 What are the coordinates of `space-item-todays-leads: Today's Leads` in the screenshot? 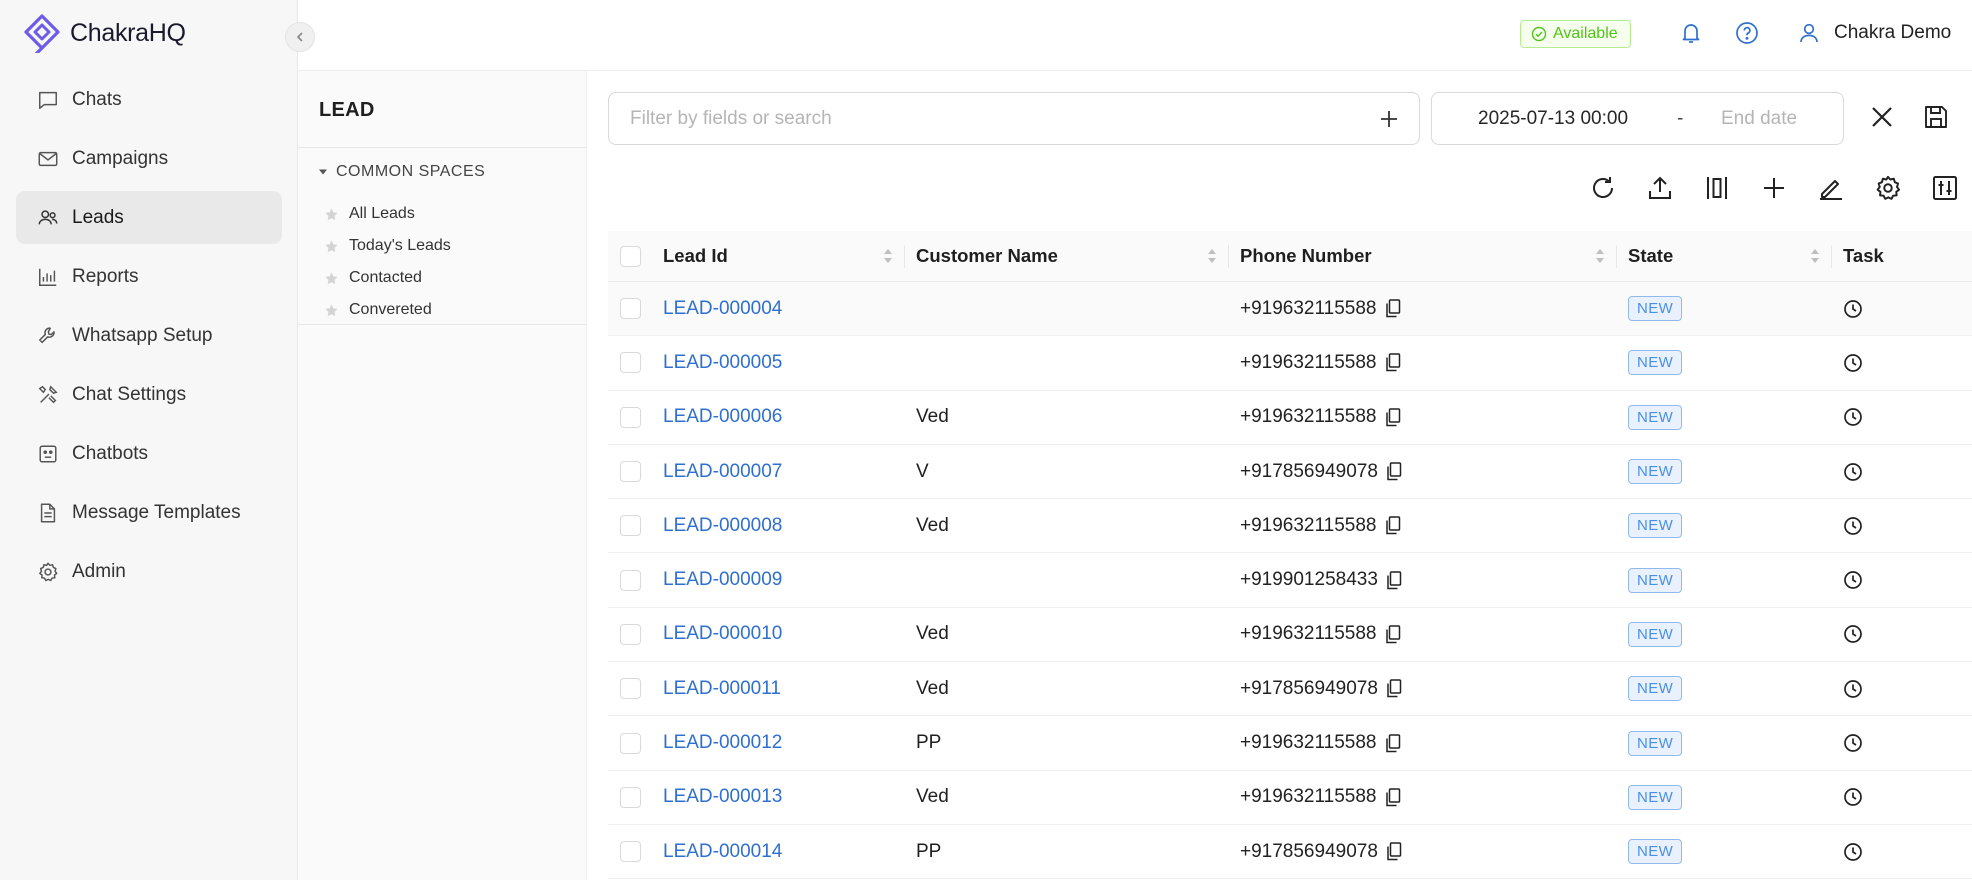 It's located at (387, 246).